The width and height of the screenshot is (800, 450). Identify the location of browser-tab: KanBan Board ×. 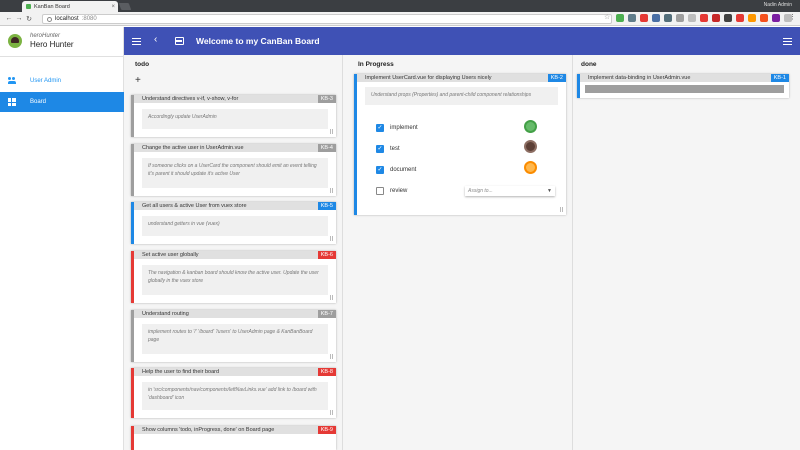
(70, 6).